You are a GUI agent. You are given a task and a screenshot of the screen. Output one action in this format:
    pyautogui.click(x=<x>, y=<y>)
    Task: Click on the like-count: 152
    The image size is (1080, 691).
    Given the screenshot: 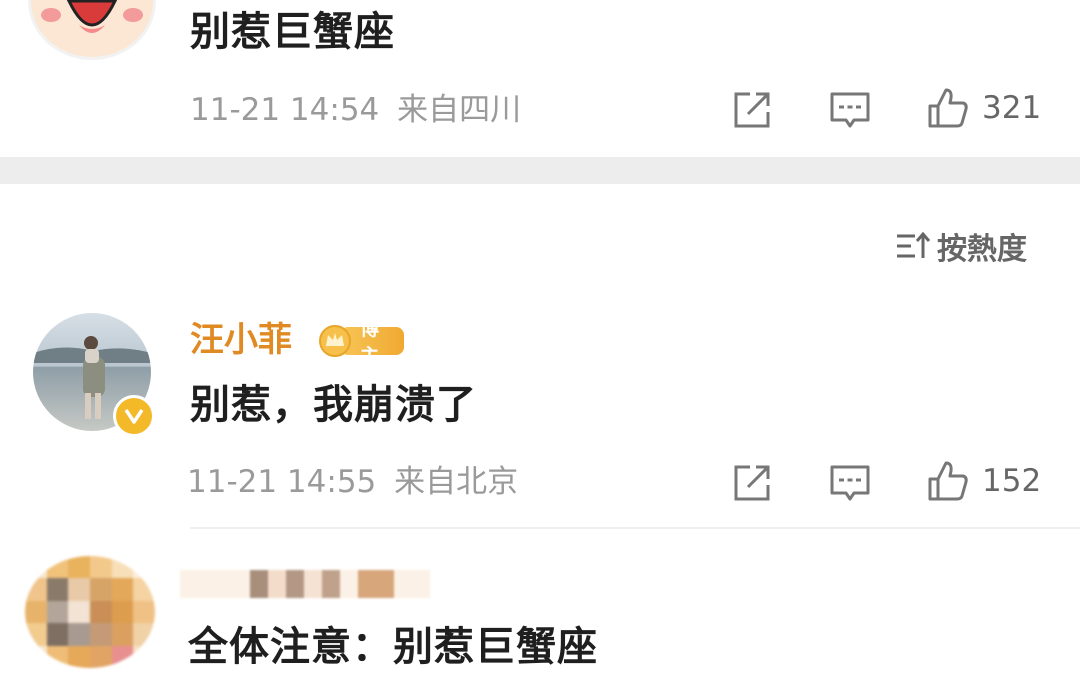 What is the action you would take?
    pyautogui.click(x=1012, y=480)
    